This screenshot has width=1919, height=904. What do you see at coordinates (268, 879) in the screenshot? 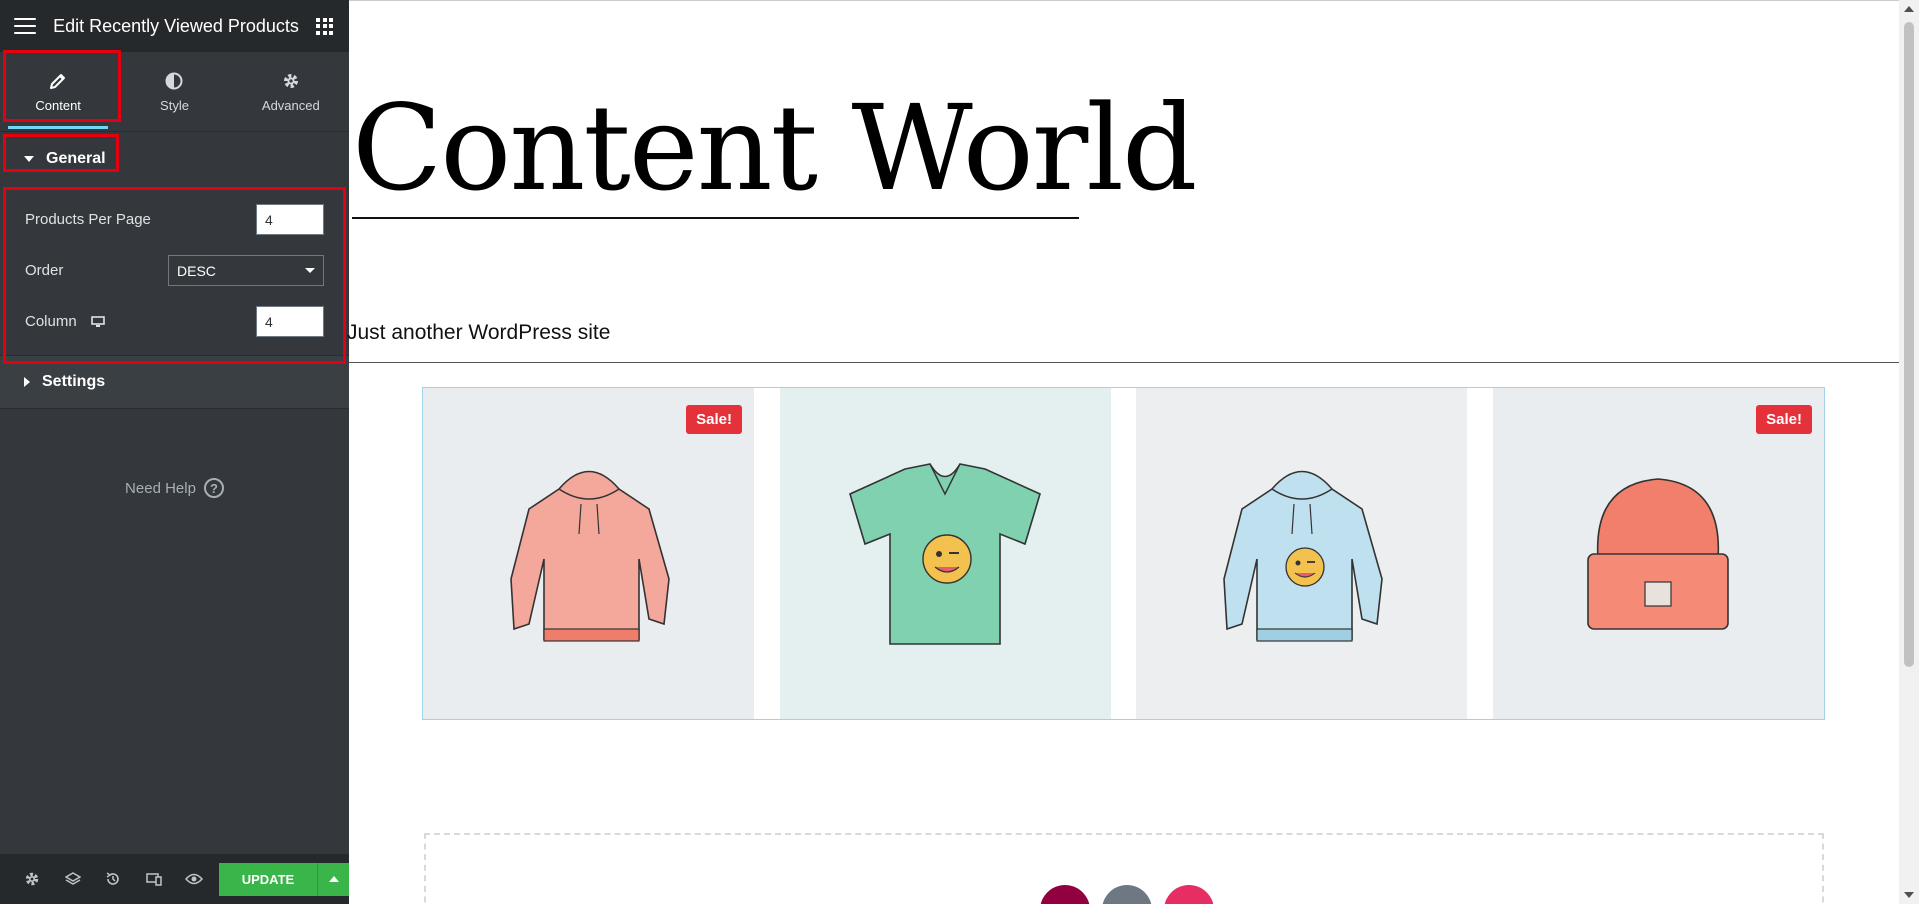
I see `update-button: UPDATE` at bounding box center [268, 879].